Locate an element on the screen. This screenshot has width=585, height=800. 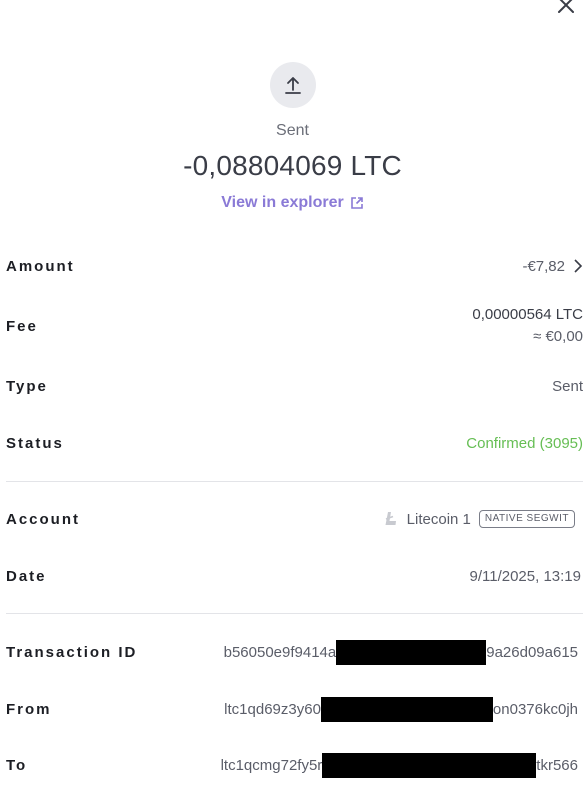
status-label: Status is located at coordinates (35, 443).